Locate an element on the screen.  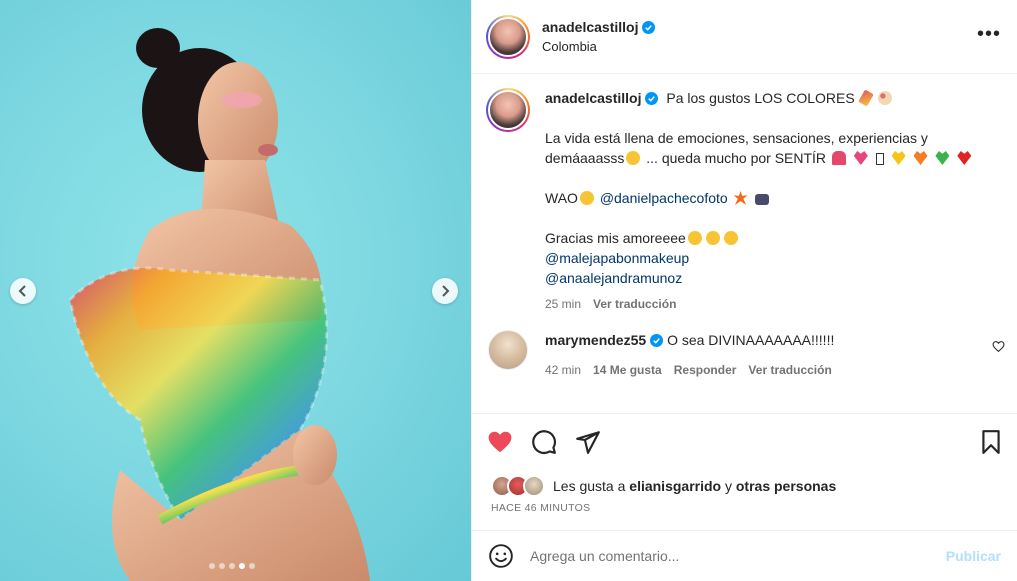
comment-bubble-icon is located at coordinates (544, 442).